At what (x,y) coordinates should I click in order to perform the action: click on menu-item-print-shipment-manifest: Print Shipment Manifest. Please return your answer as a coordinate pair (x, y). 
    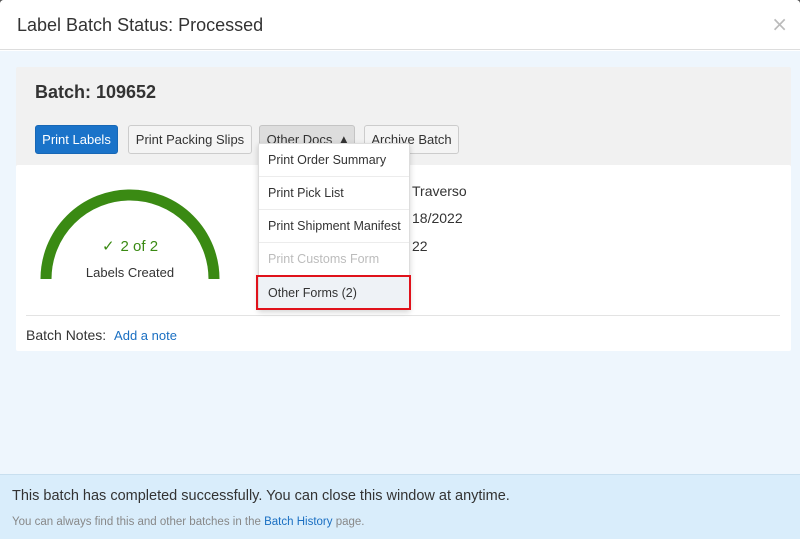
    Looking at the image, I should click on (334, 226).